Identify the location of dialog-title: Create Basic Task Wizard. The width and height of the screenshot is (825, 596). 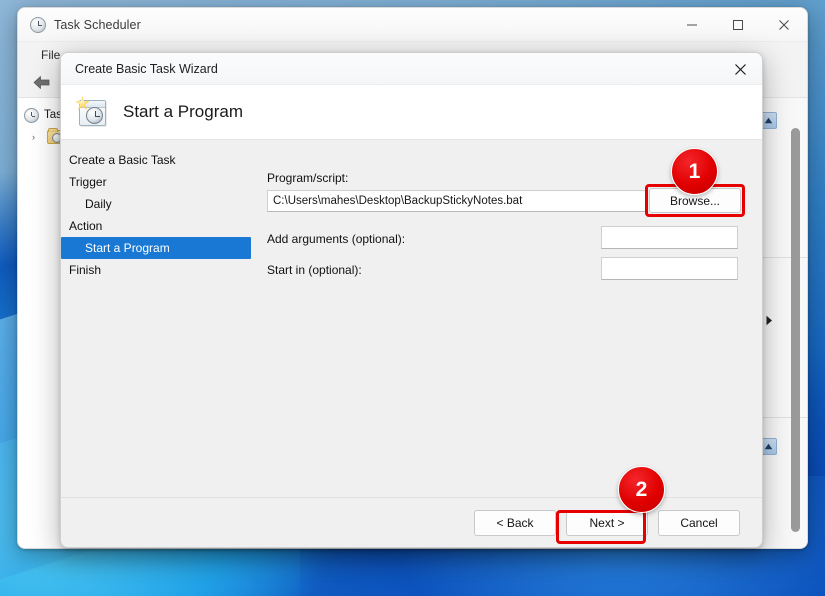
(146, 68).